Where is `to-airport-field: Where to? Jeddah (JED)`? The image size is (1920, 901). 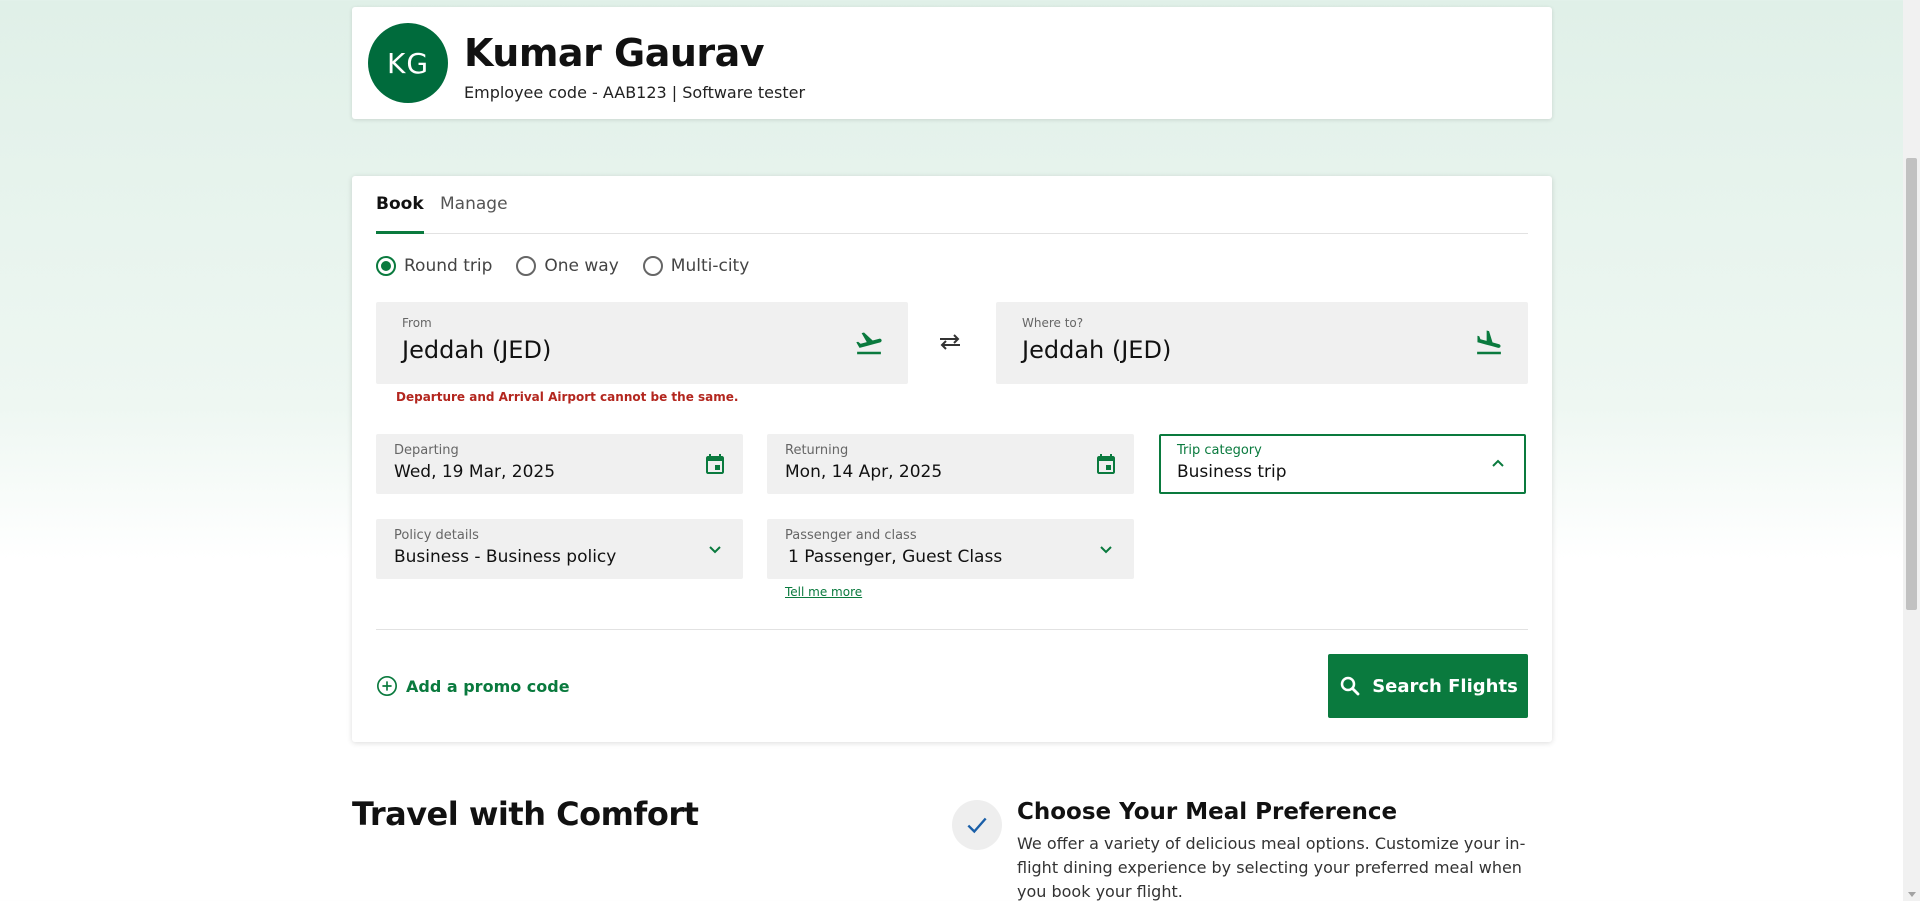
to-airport-field: Where to? Jeddah (JED) is located at coordinates (1262, 343).